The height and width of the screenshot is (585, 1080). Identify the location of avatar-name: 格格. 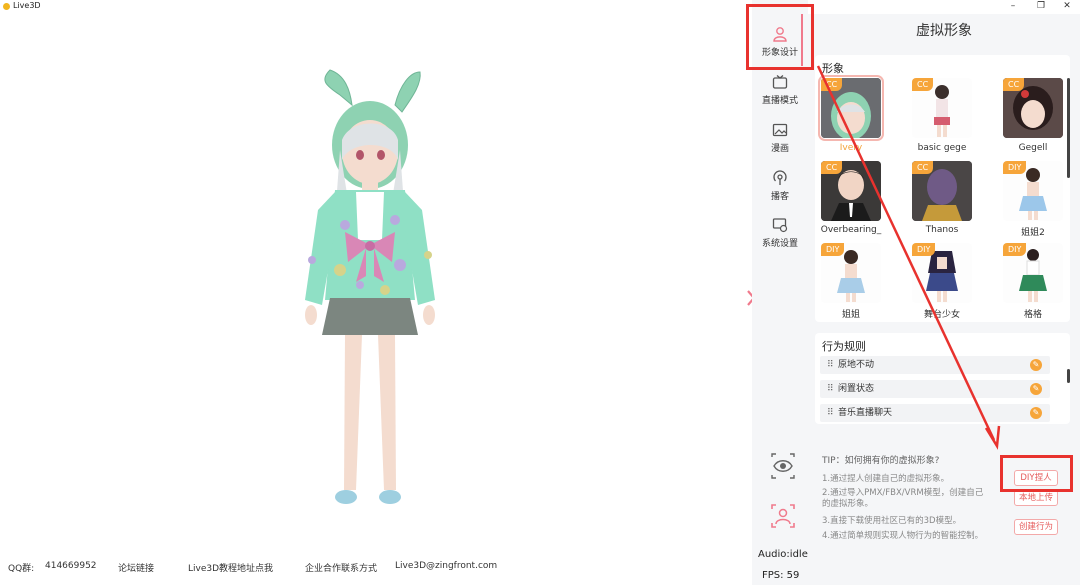
(1032, 315).